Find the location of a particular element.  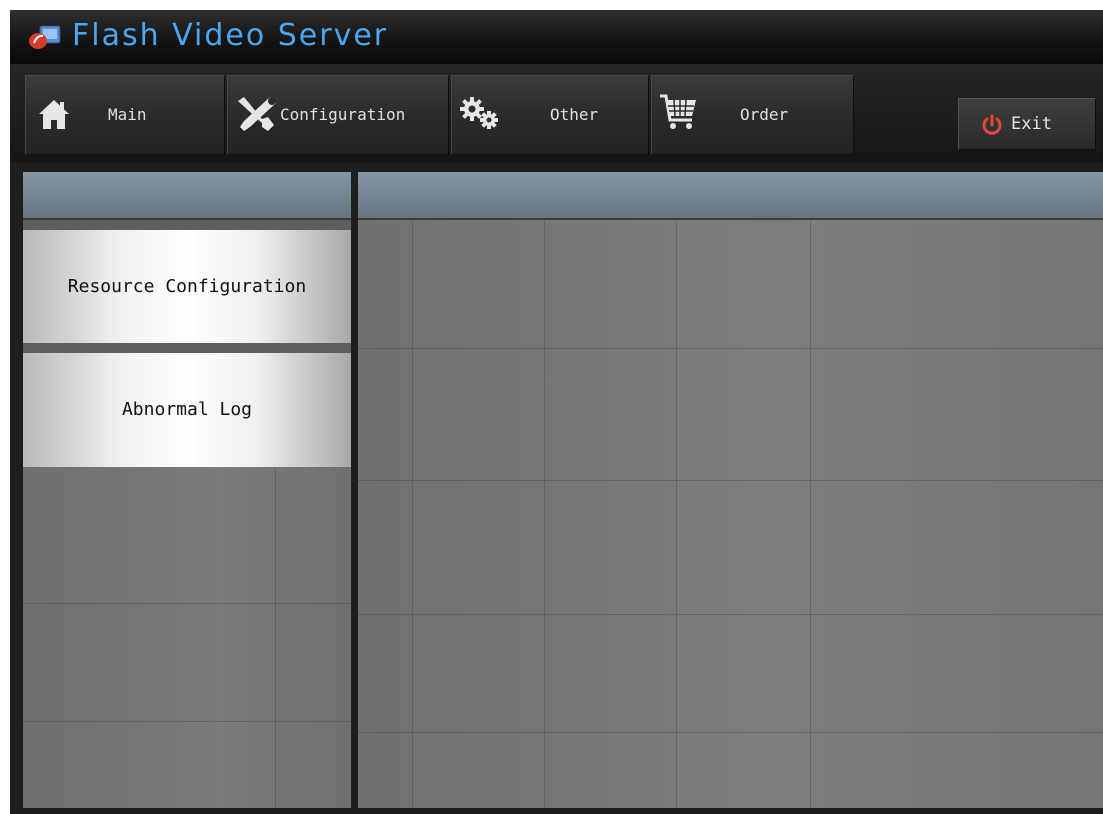

gears-icon is located at coordinates (479, 113).